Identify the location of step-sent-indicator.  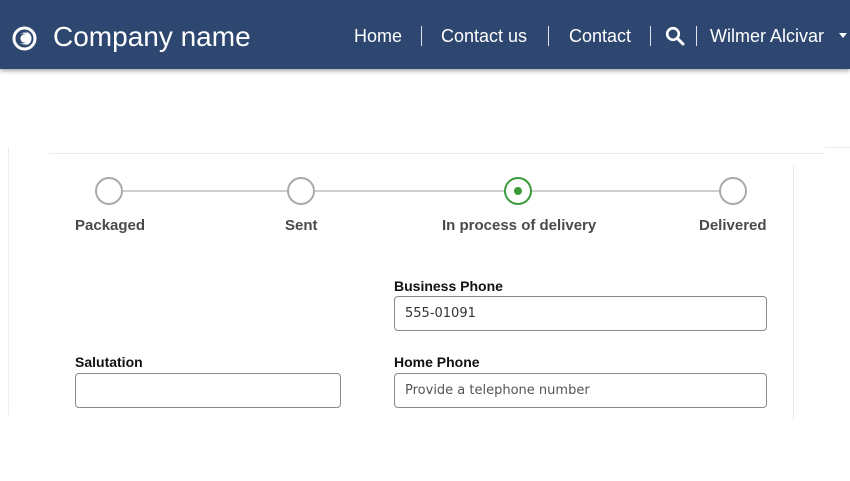
(301, 191).